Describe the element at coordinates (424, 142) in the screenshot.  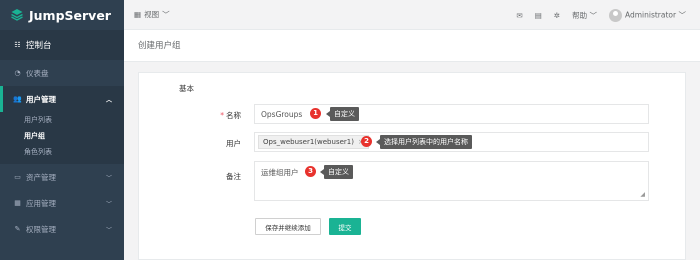
I see `annotation-callout-2: 选择用户列表中的用户名称` at that location.